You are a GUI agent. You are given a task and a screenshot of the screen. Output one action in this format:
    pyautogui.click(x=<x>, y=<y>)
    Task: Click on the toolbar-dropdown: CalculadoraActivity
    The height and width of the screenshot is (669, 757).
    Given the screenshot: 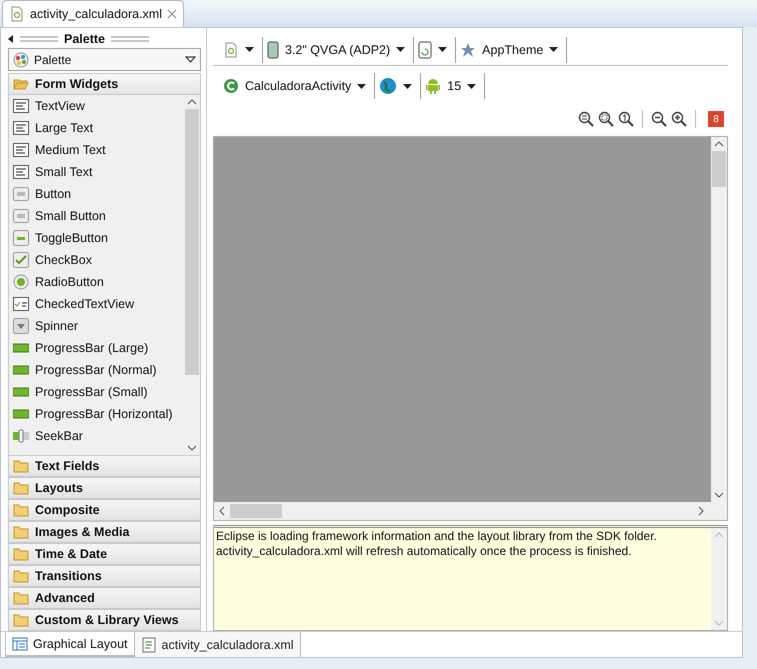 What is the action you would take?
    pyautogui.click(x=297, y=86)
    